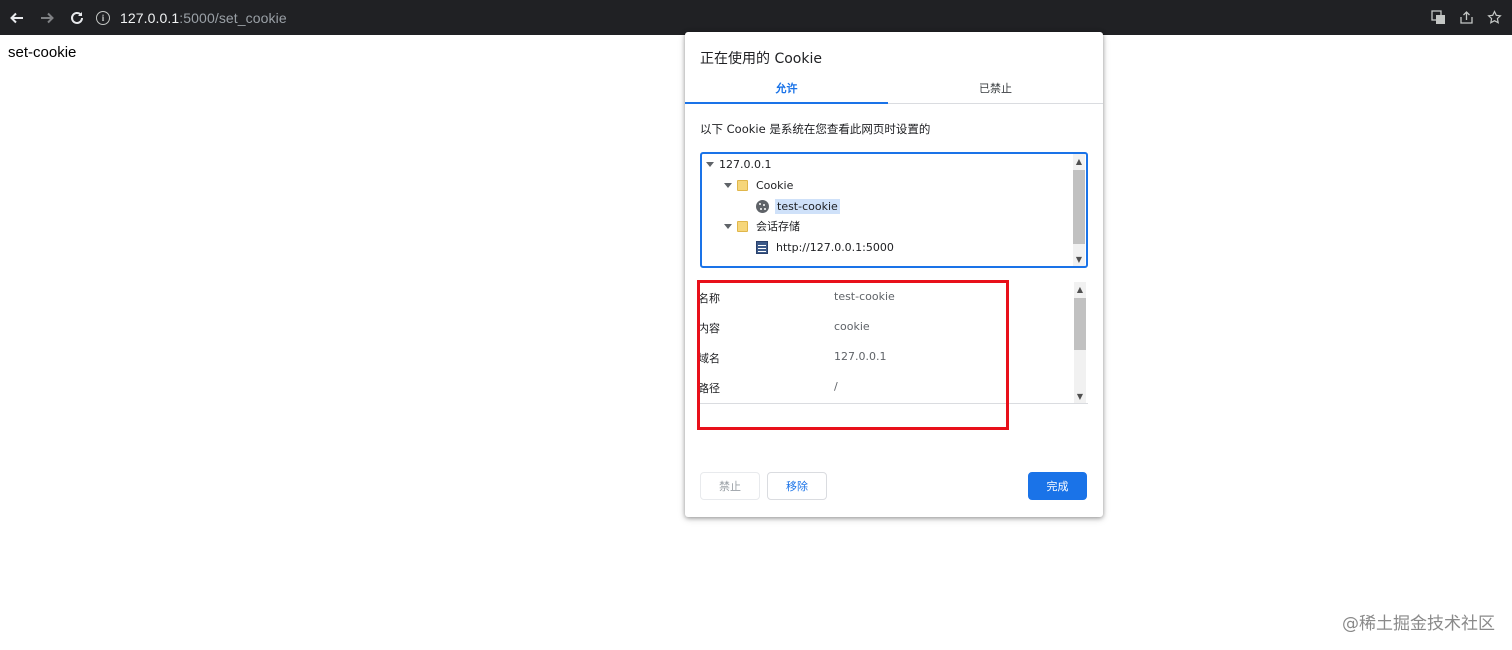 The height and width of the screenshot is (650, 1512). What do you see at coordinates (150, 17) in the screenshot?
I see `url-host: 127.0.0.1` at bounding box center [150, 17].